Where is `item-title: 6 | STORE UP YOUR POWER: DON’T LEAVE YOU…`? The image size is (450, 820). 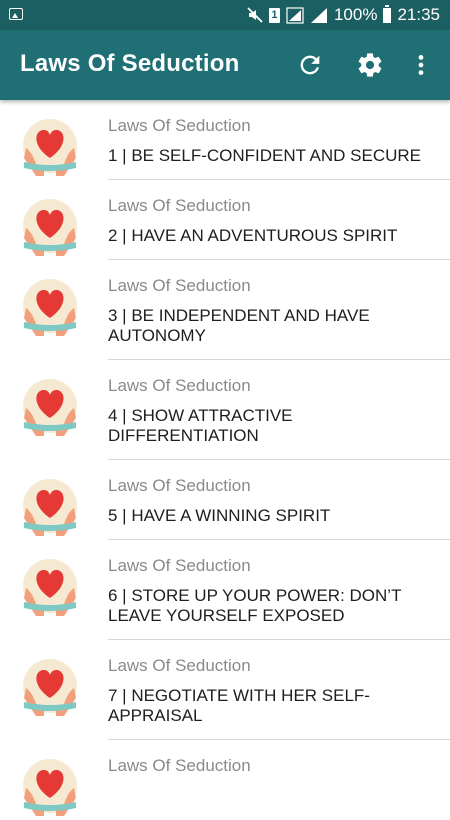
item-title: 6 | STORE UP YOUR POWER: DON’T LEAVE YOU… is located at coordinates (255, 605).